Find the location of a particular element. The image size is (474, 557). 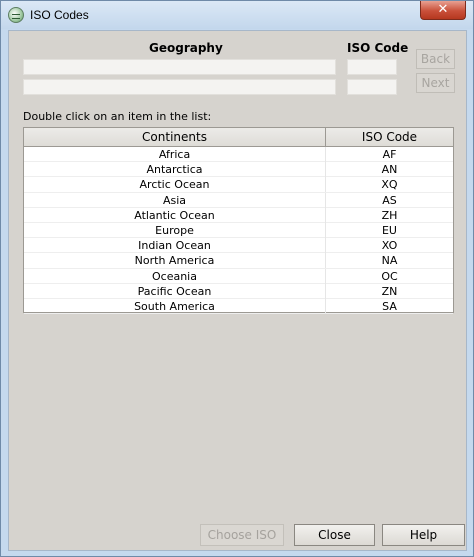

window-close-button: ✕ is located at coordinates (443, 10).